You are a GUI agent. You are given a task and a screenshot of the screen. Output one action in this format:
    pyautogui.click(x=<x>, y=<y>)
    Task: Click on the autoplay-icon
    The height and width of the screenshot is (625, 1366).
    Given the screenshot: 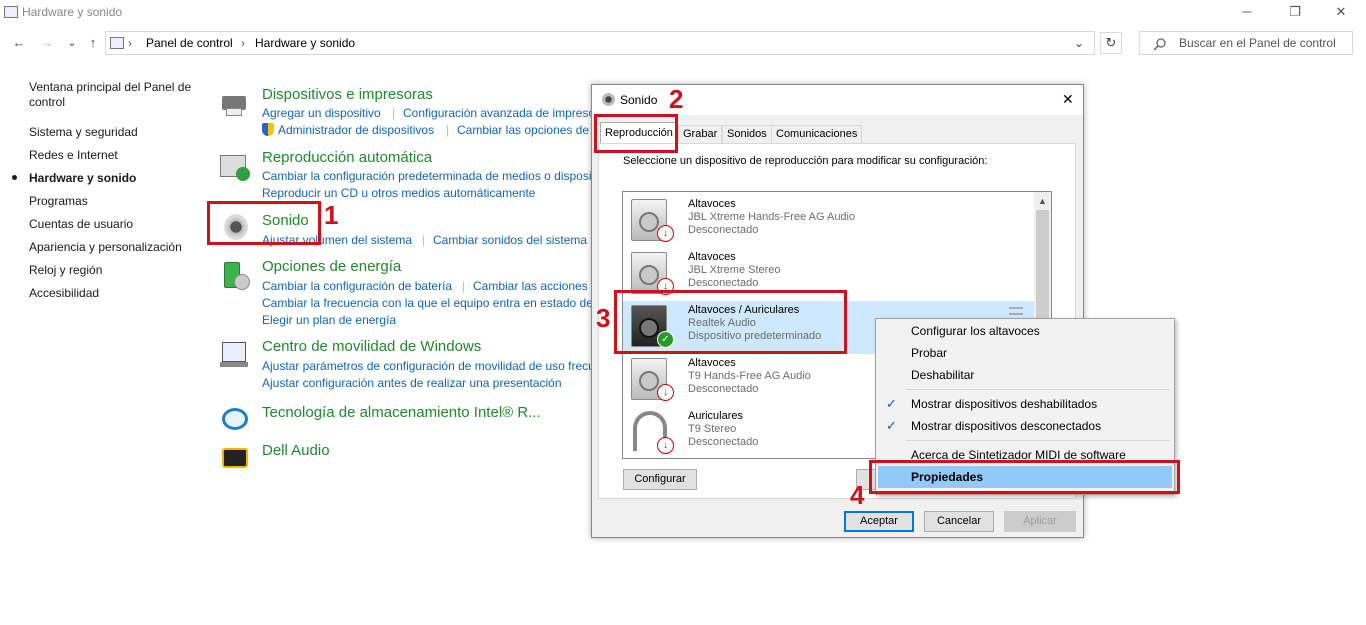 What is the action you would take?
    pyautogui.click(x=235, y=168)
    